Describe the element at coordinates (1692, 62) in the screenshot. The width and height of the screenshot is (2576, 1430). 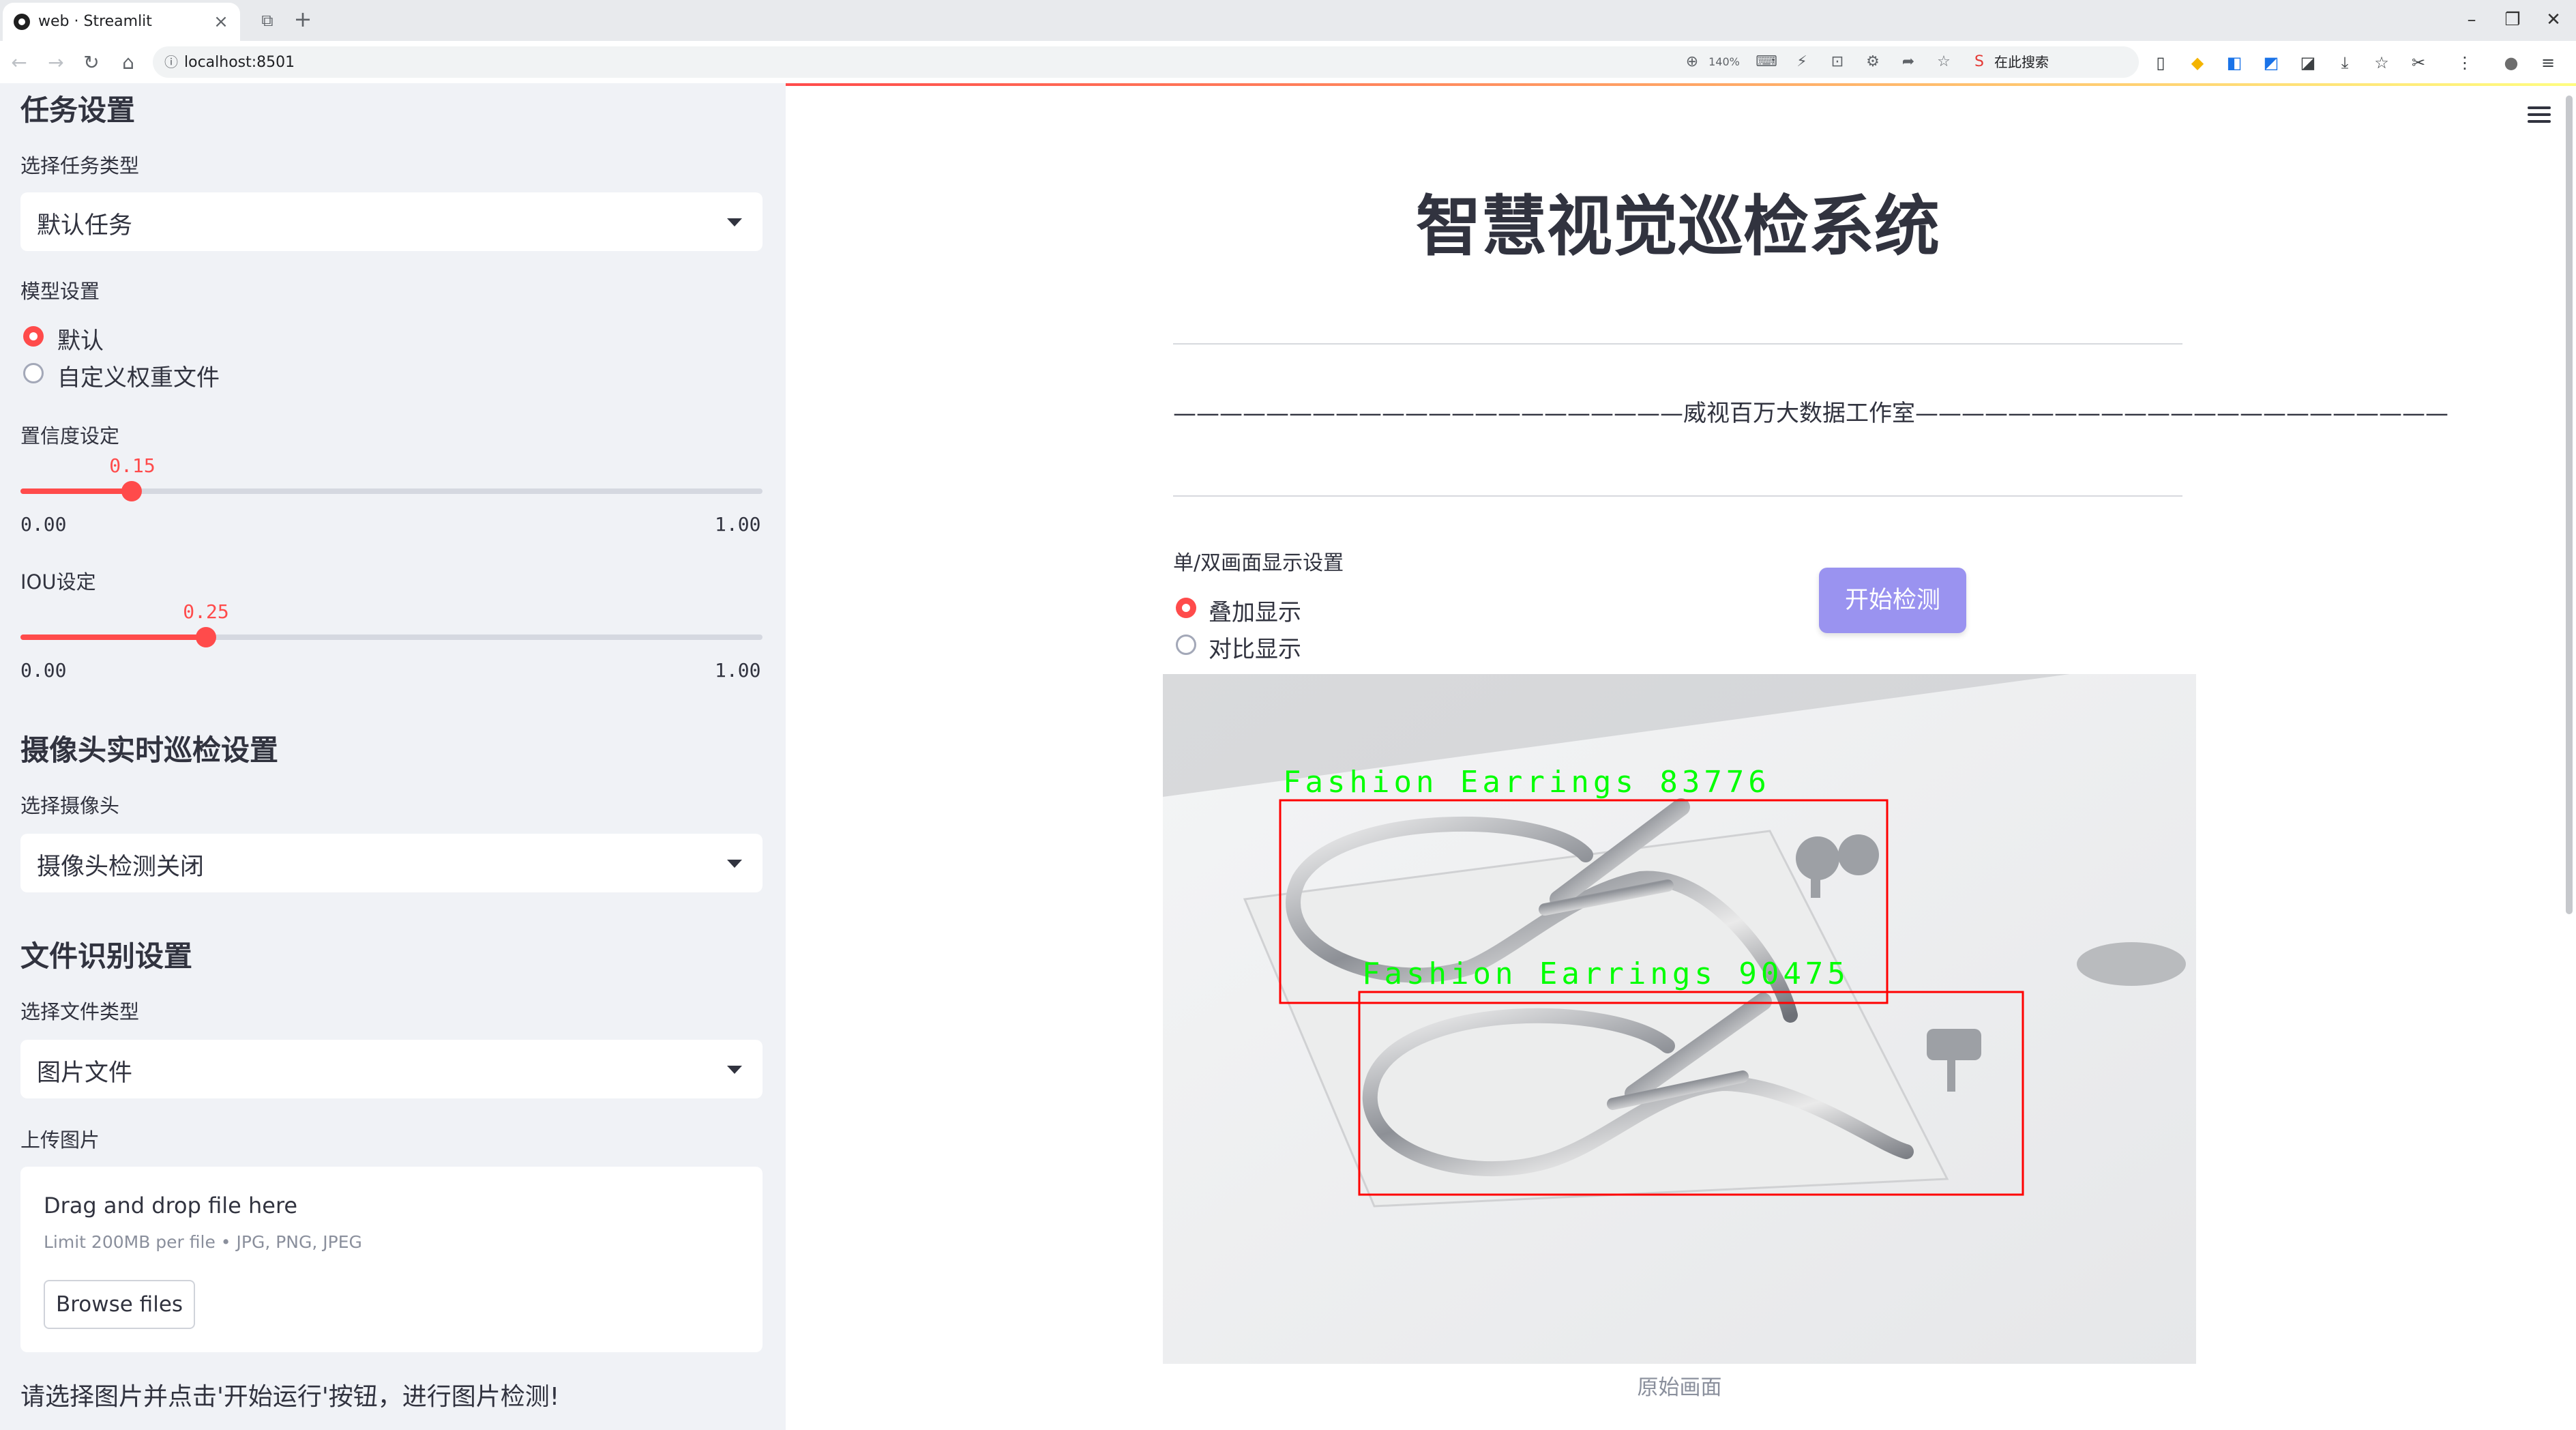
I see `zoom-icon: ⊕` at that location.